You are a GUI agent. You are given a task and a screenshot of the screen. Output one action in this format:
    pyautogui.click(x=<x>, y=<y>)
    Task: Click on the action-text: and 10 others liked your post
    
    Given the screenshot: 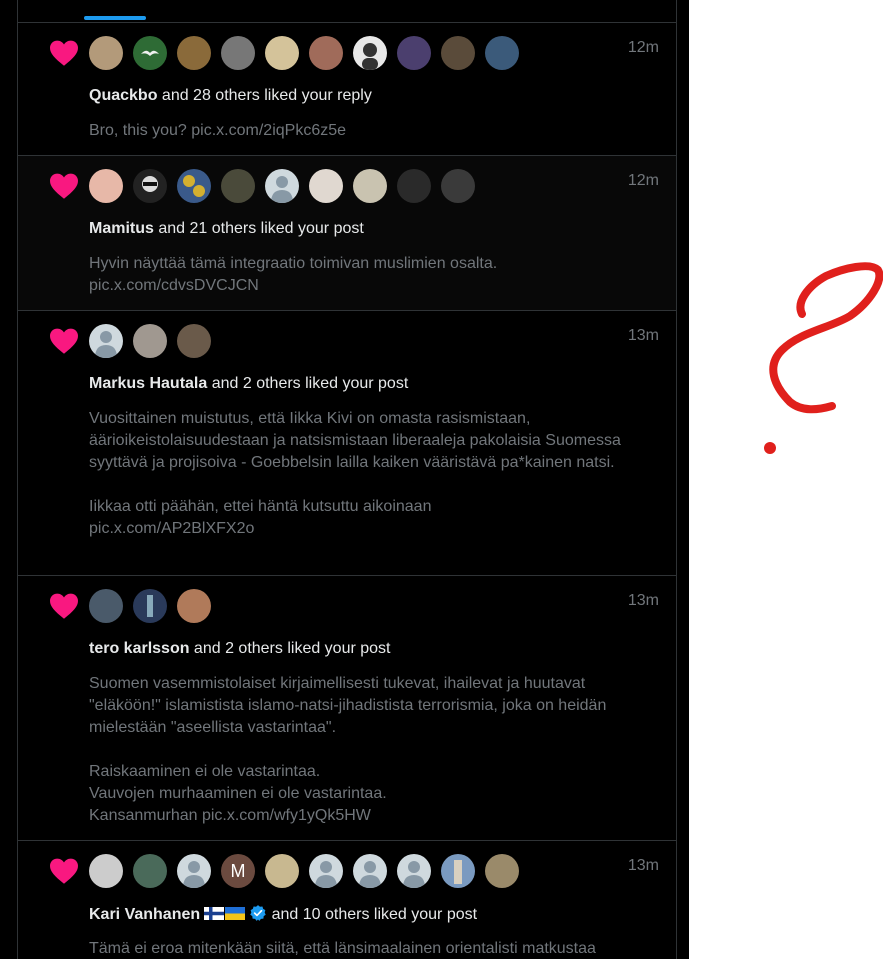 What is the action you would take?
    pyautogui.click(x=372, y=914)
    